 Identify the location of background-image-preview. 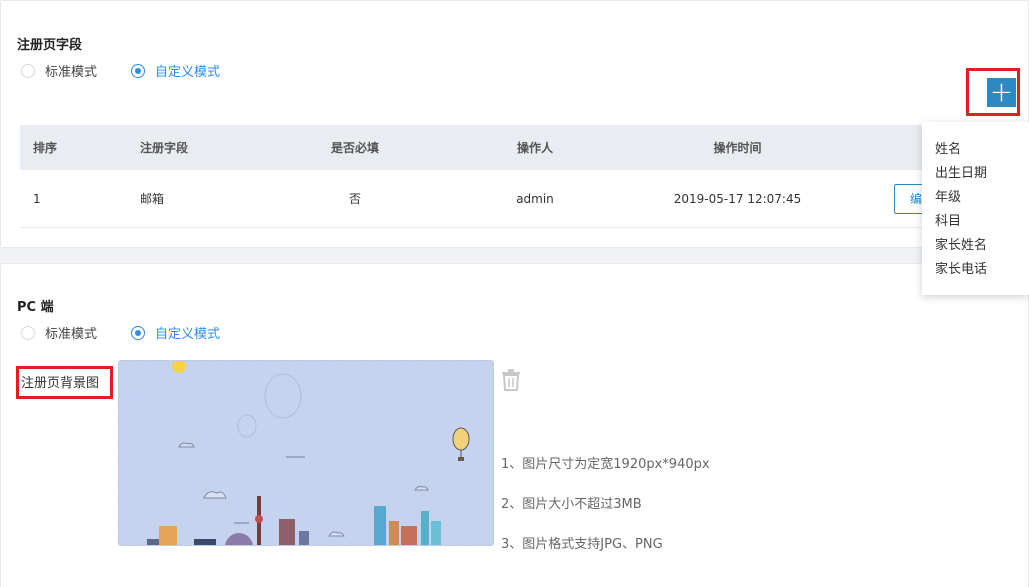
(306, 453).